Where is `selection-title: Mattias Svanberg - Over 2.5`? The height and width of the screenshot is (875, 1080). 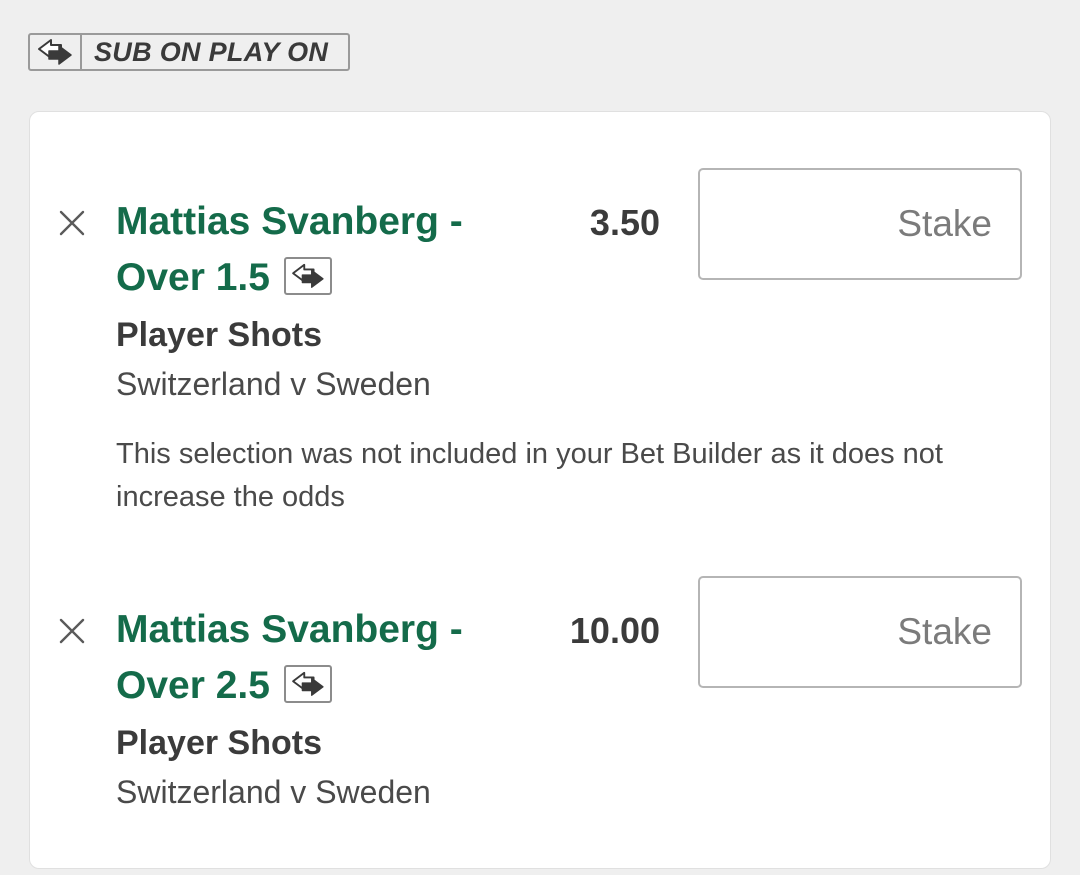 selection-title: Mattias Svanberg - Over 2.5 is located at coordinates (316, 658).